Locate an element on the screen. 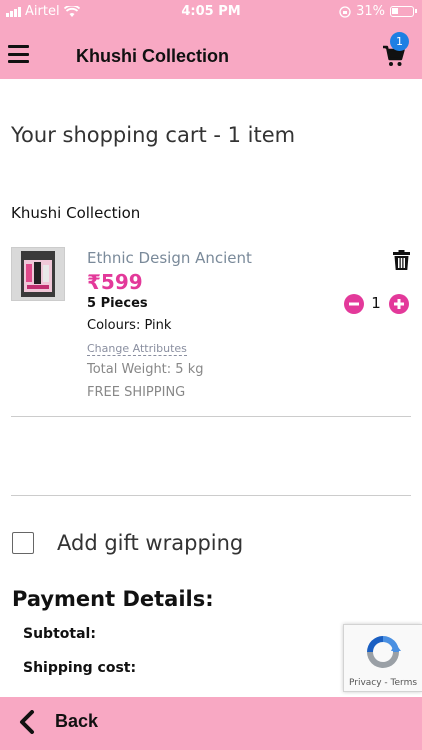 The image size is (422, 750). cart-count-badge: 1 is located at coordinates (399, 41).